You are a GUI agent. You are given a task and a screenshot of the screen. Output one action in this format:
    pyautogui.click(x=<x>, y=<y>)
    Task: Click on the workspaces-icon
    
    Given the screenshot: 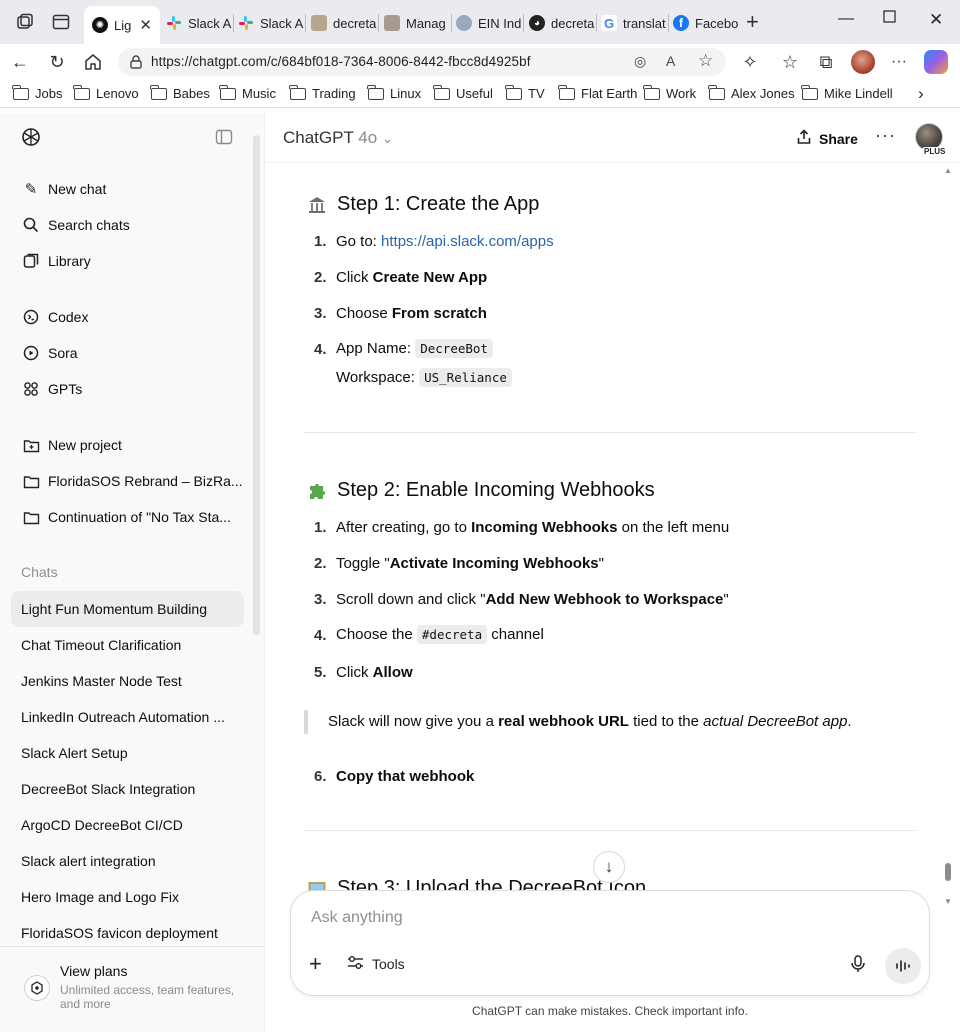 What is the action you would take?
    pyautogui.click(x=25, y=22)
    